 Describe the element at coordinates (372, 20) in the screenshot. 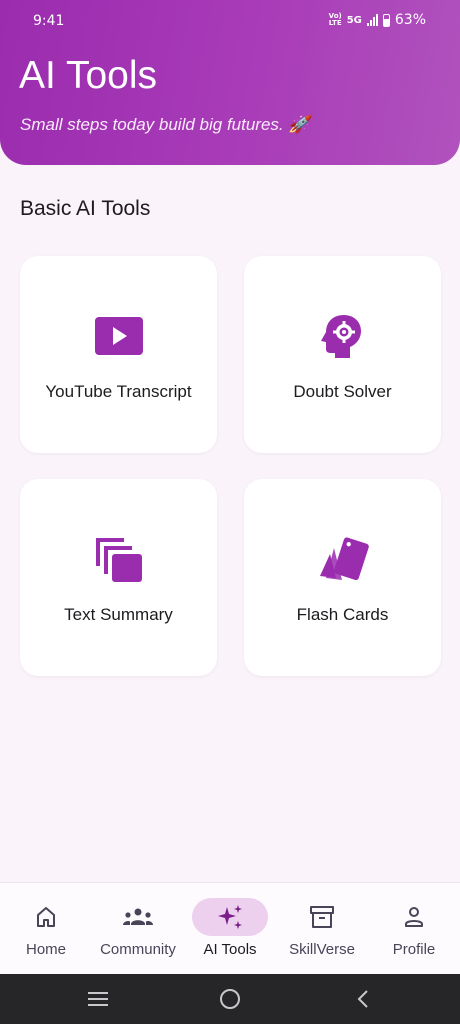

I see `signal-icon` at that location.